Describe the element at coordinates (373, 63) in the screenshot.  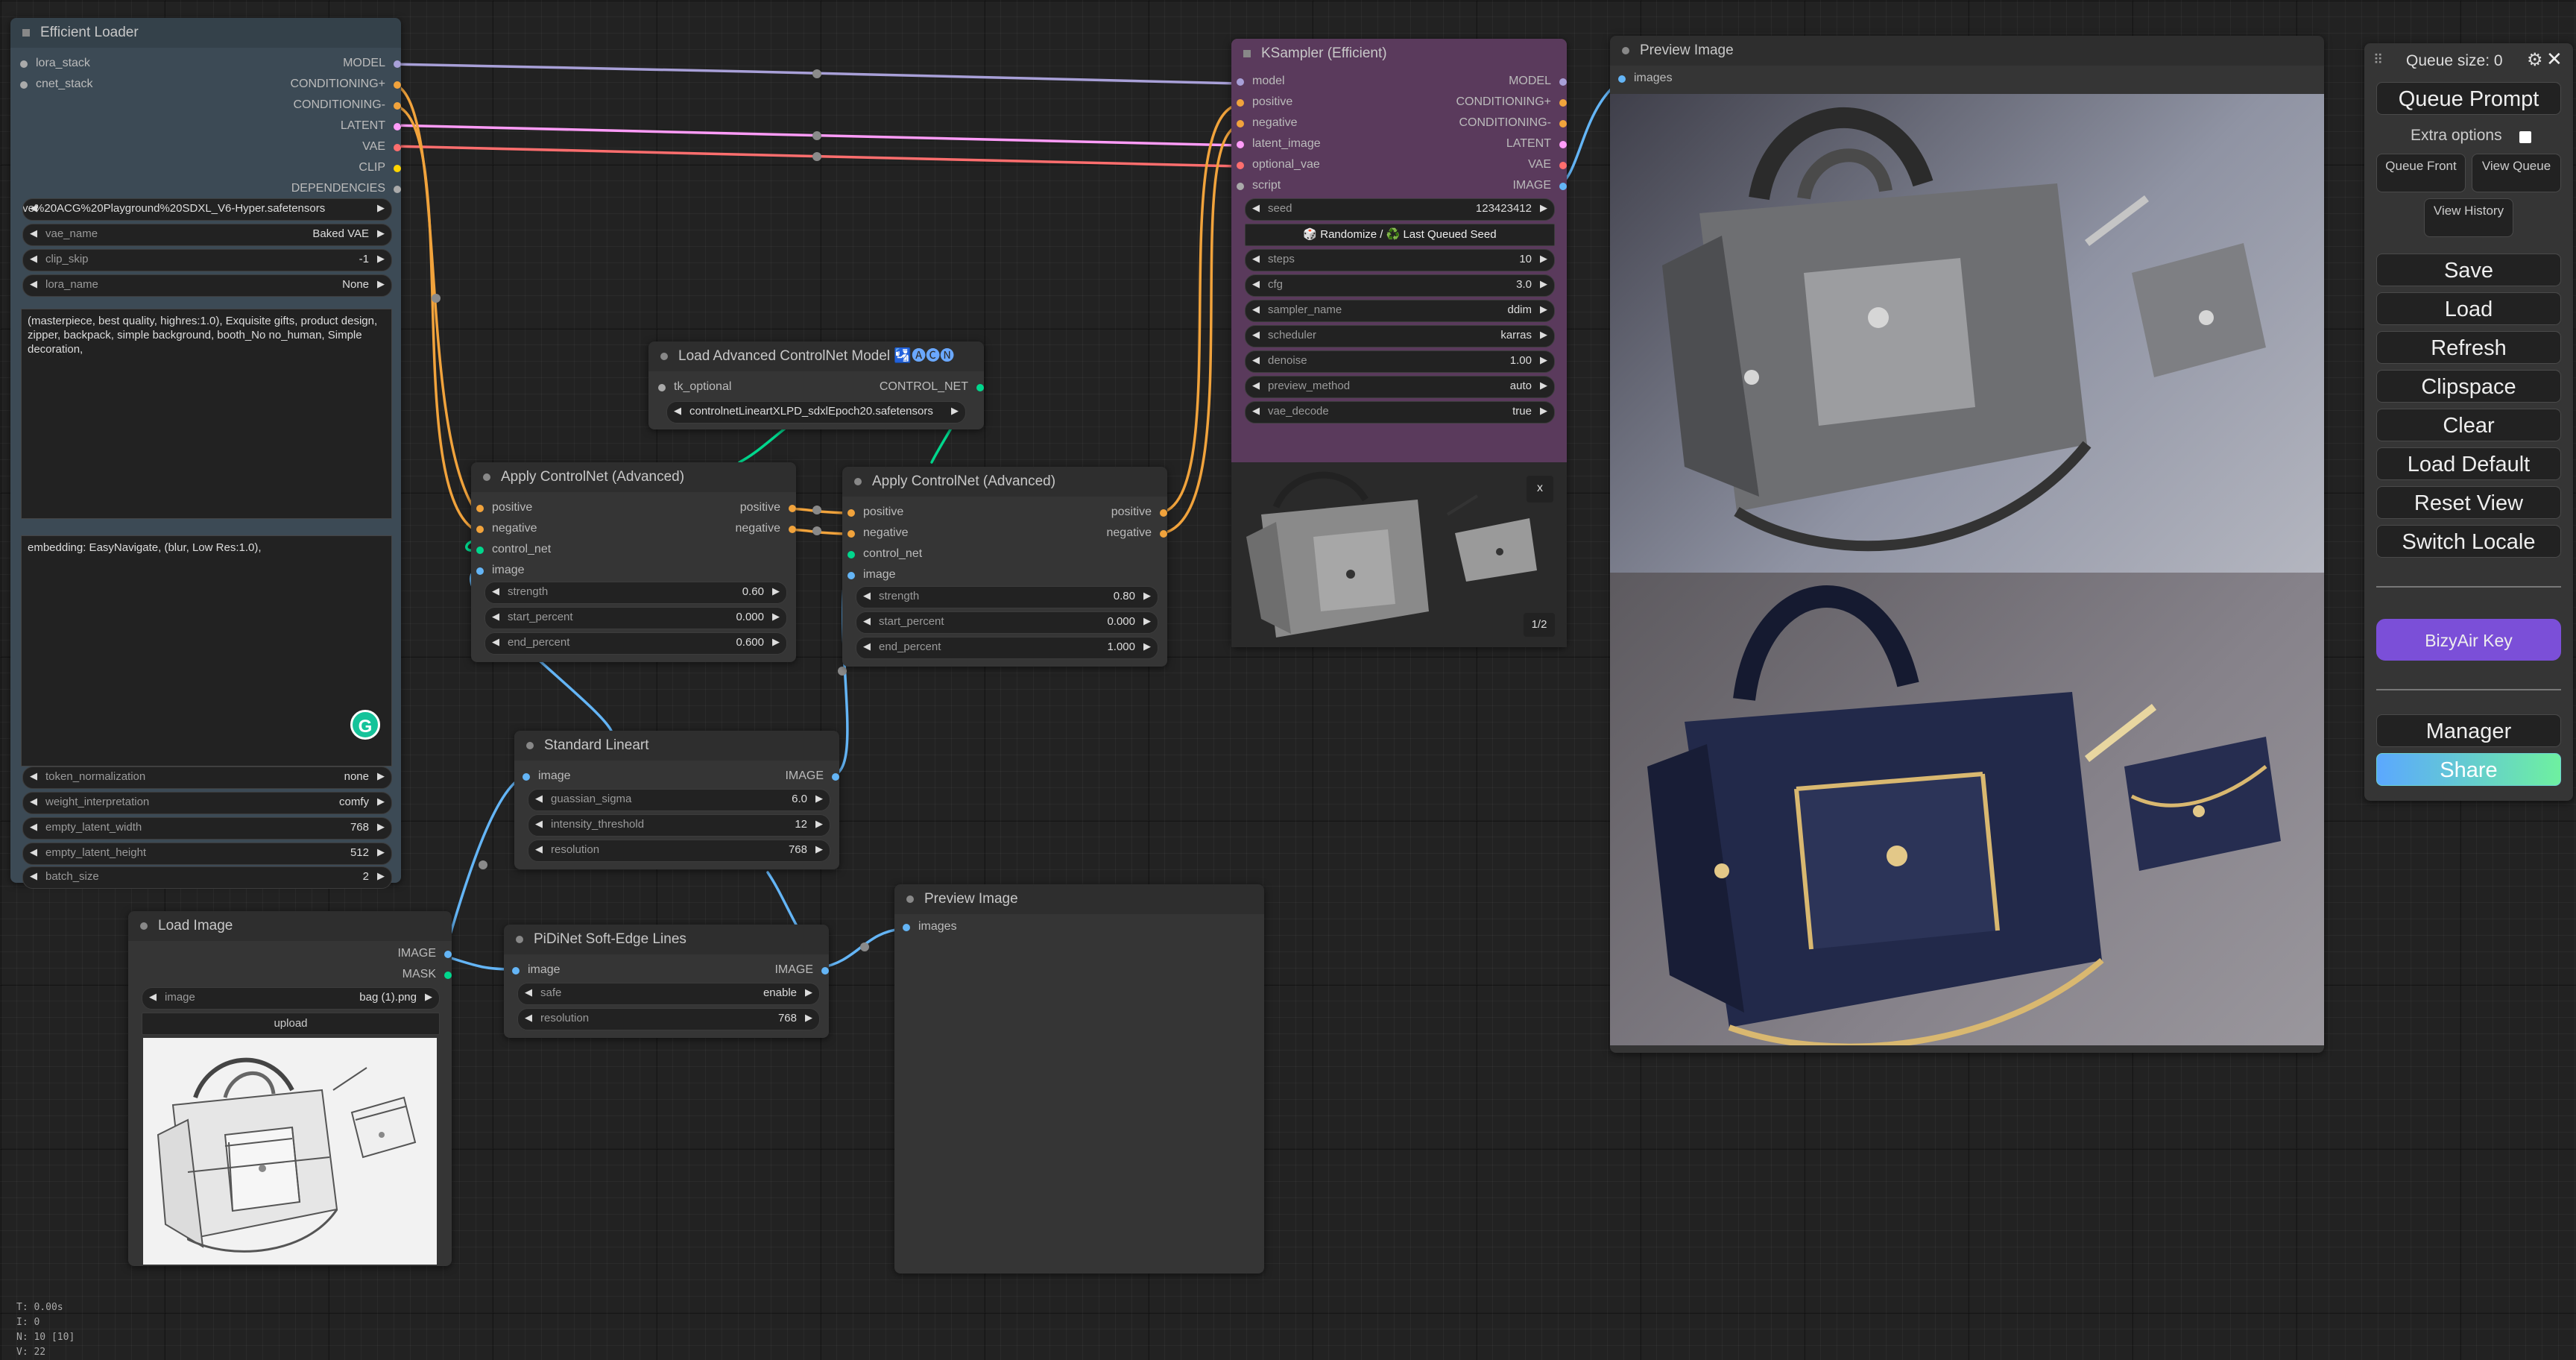
I see `output-model: MODEL` at that location.